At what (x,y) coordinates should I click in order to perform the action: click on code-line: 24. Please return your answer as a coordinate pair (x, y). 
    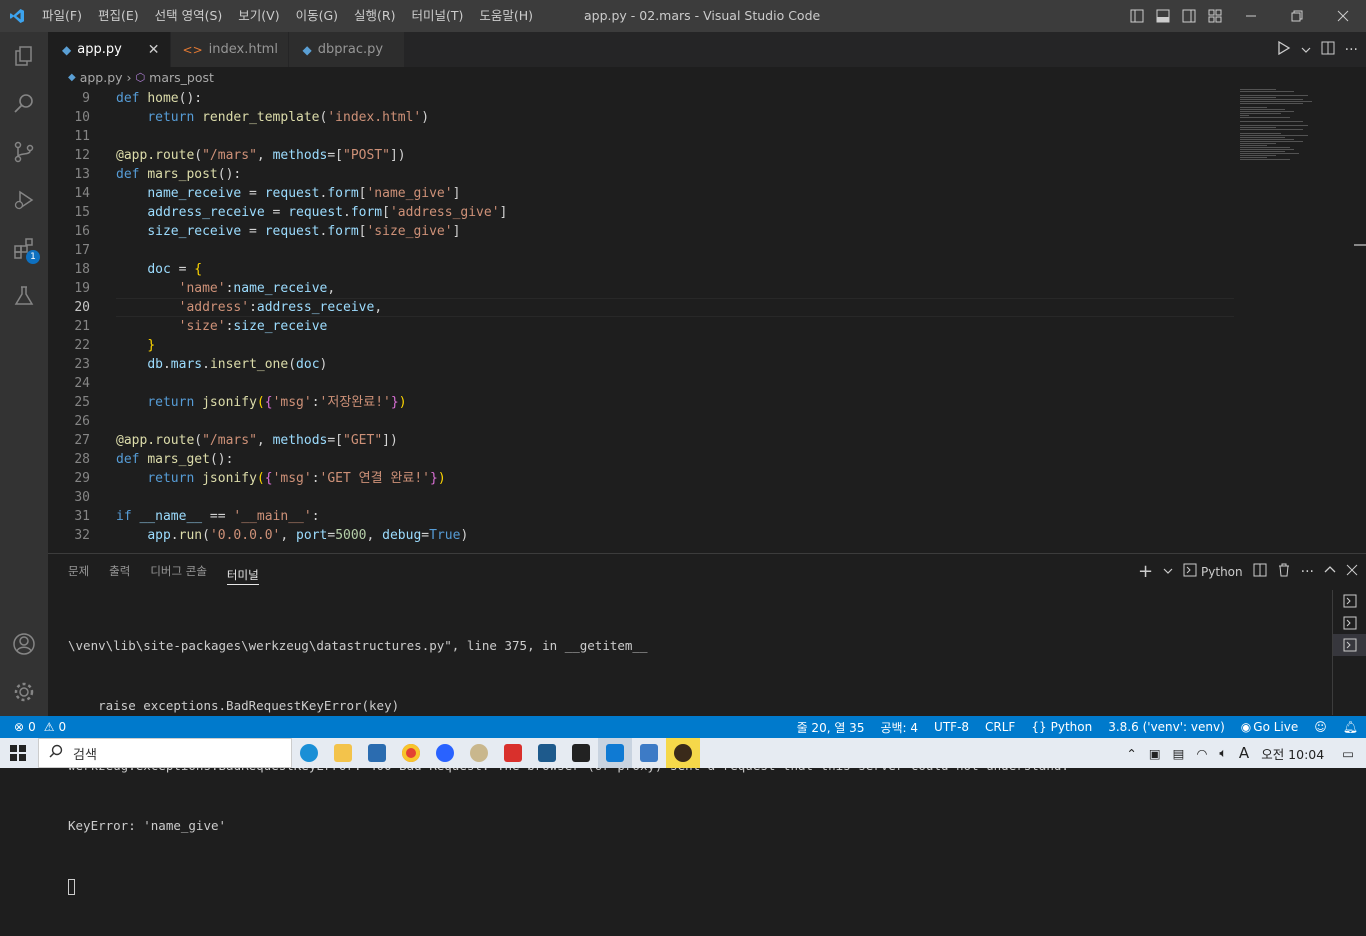
    Looking at the image, I should click on (641, 383).